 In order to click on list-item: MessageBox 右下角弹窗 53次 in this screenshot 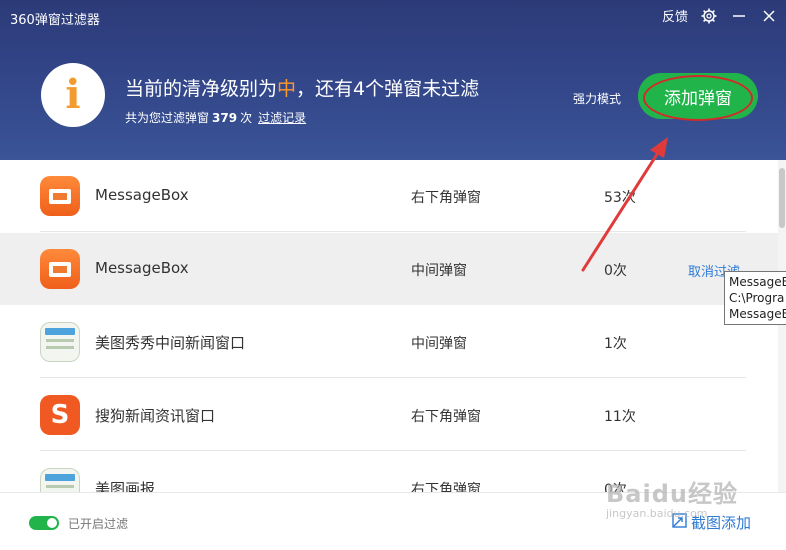, I will do `click(389, 196)`.